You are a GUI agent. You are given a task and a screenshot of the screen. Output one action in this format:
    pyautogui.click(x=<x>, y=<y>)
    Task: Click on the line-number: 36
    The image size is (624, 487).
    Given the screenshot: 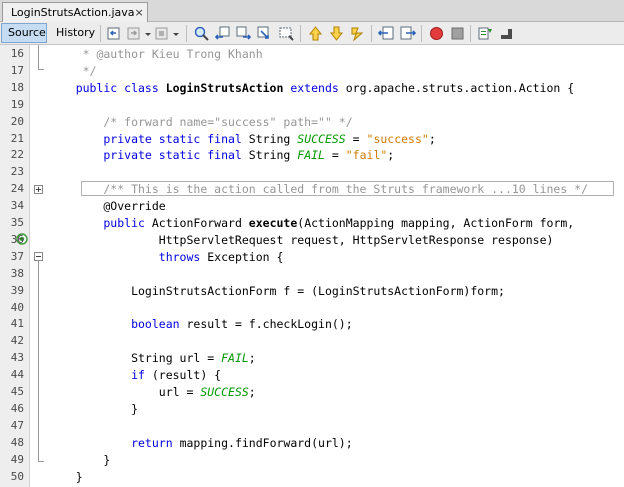 What is the action you would take?
    pyautogui.click(x=17, y=239)
    